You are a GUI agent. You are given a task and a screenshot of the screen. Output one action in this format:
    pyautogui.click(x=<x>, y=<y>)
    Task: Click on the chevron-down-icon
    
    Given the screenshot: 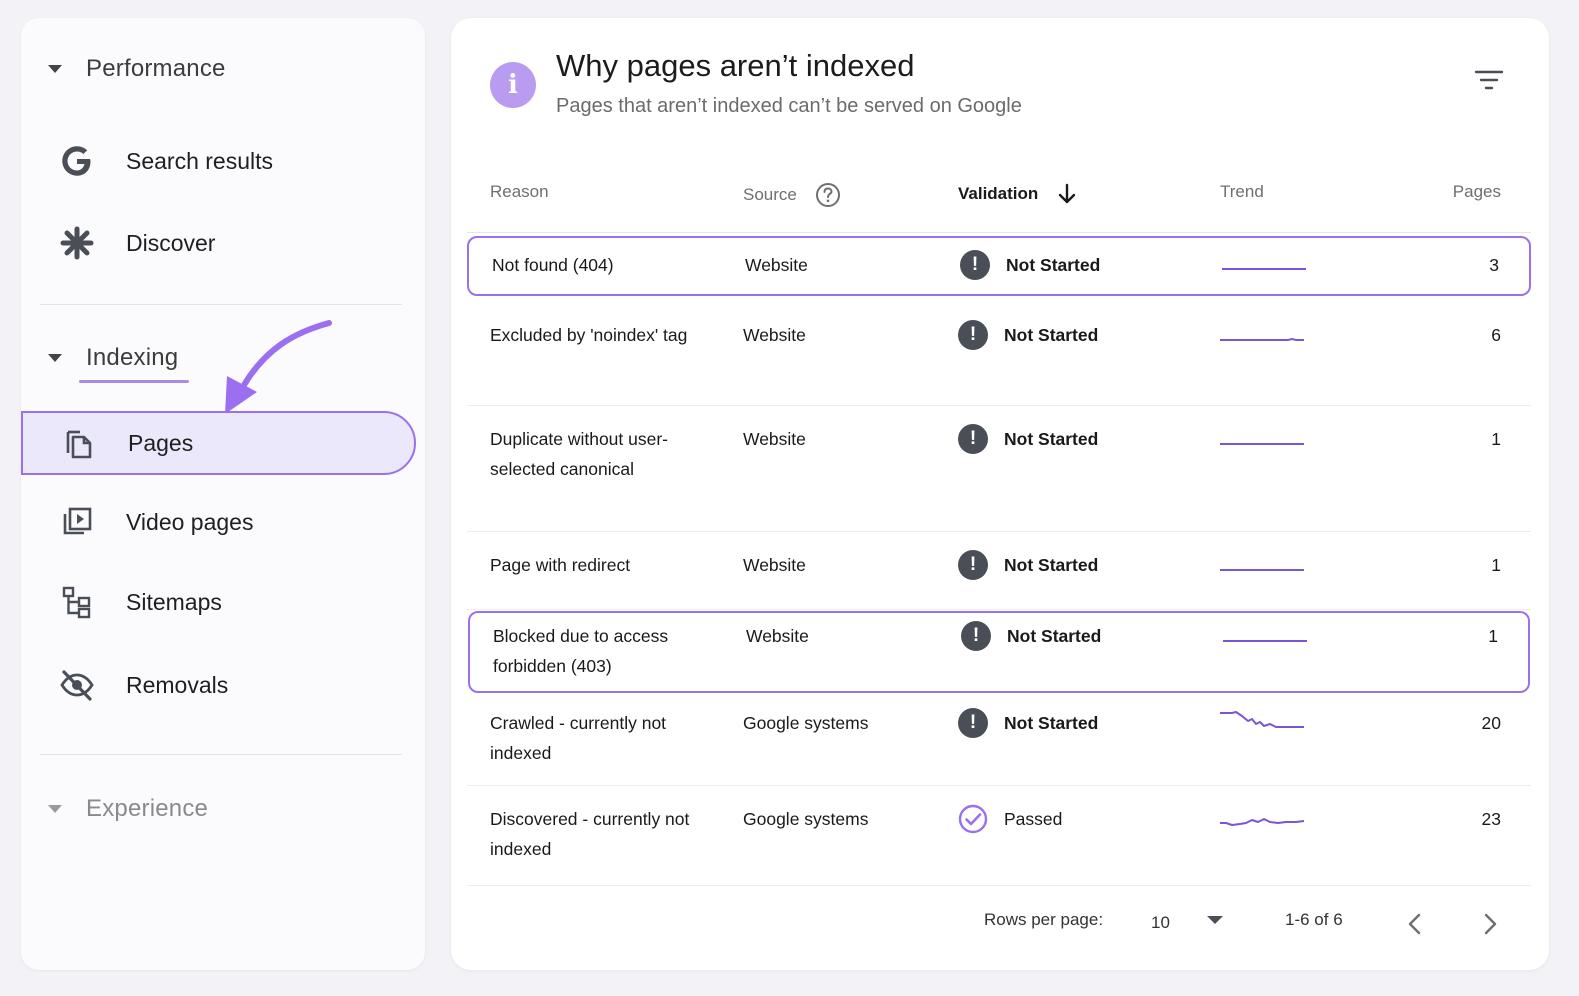 What is the action you would take?
    pyautogui.click(x=1214, y=920)
    